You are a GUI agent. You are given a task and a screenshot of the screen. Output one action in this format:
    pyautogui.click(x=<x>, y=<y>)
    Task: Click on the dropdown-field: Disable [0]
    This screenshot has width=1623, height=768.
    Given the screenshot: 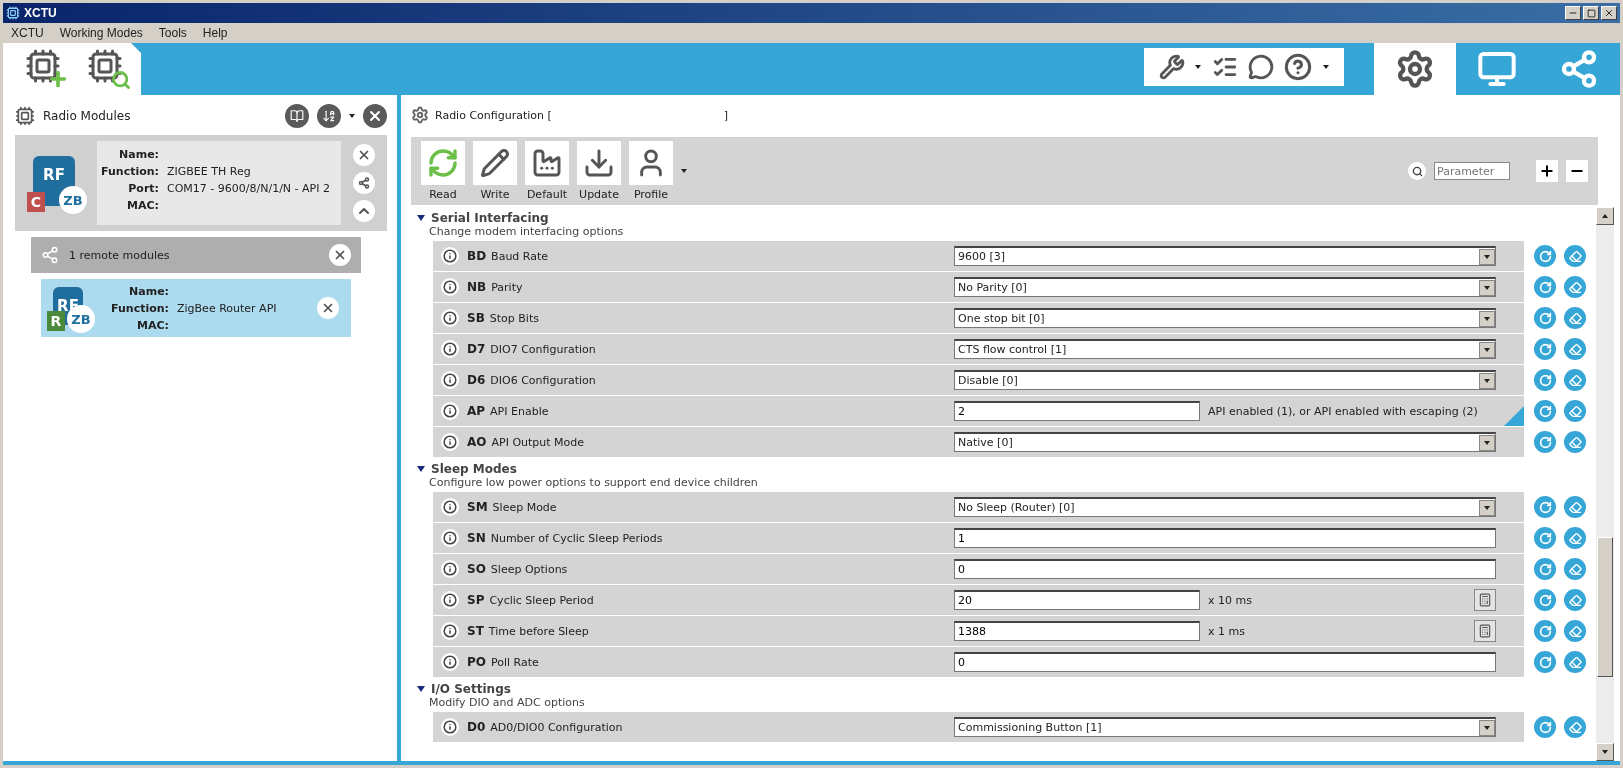 What is the action you would take?
    pyautogui.click(x=1225, y=380)
    